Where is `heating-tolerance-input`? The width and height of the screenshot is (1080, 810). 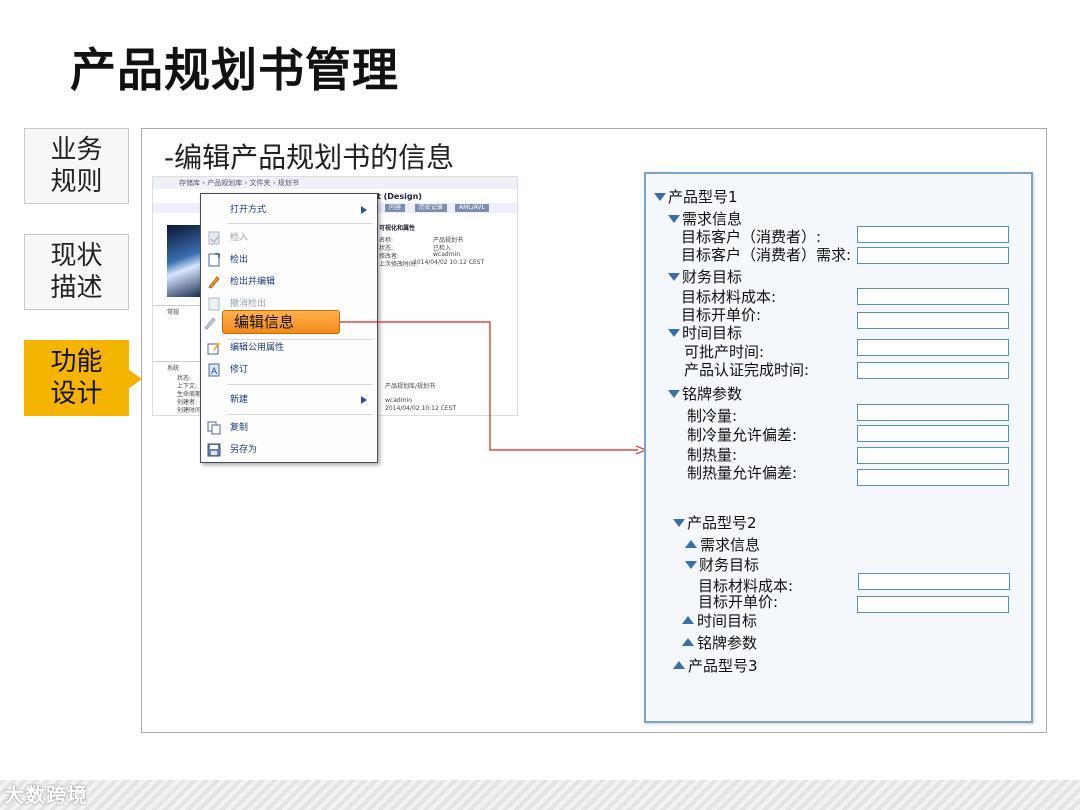 heating-tolerance-input is located at coordinates (933, 477).